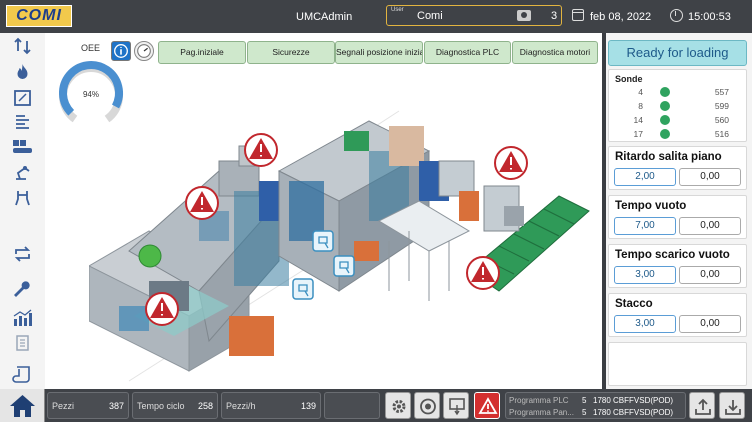  I want to click on user-field: User Comi 3, so click(474, 15).